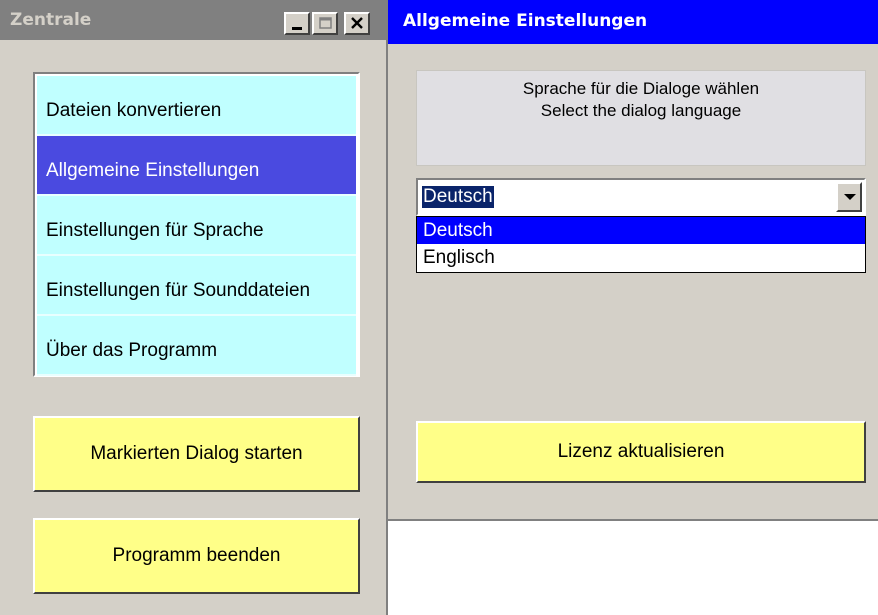  I want to click on list-item-label: Dateien konvertieren, so click(134, 110).